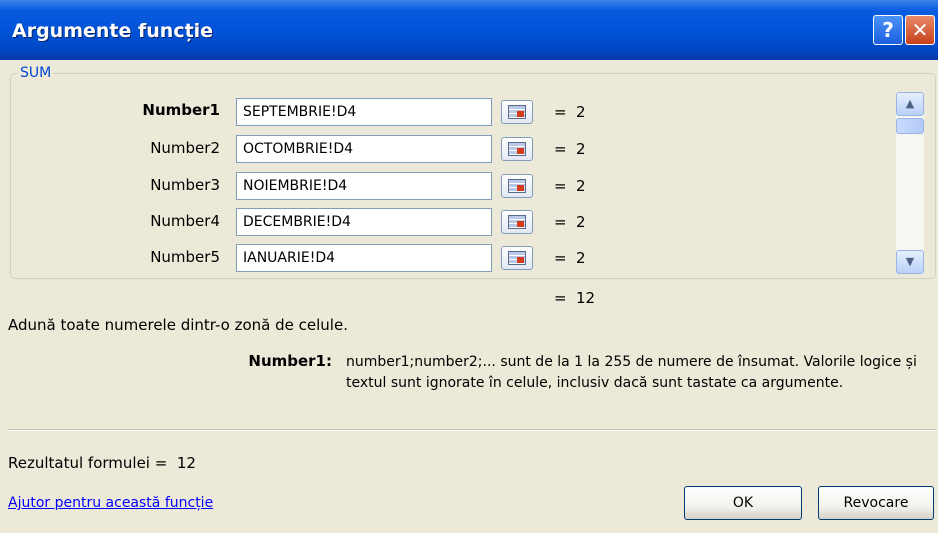 The width and height of the screenshot is (938, 533). What do you see at coordinates (743, 503) in the screenshot?
I see `ok-button: OK` at bounding box center [743, 503].